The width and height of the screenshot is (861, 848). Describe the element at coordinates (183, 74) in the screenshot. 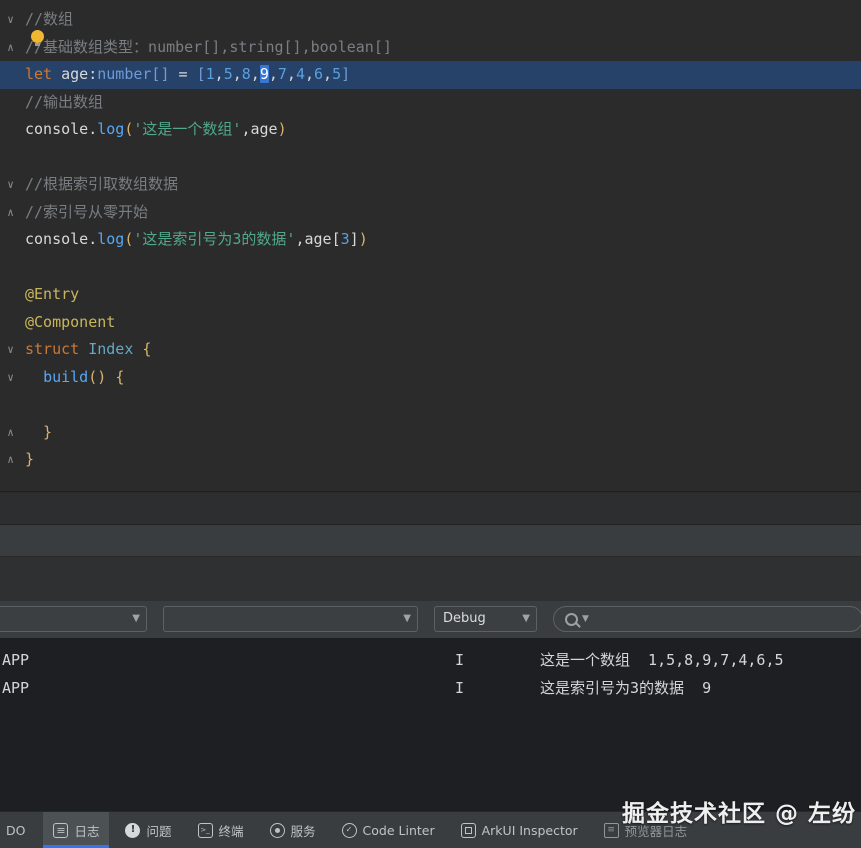

I see `code-token: =` at that location.